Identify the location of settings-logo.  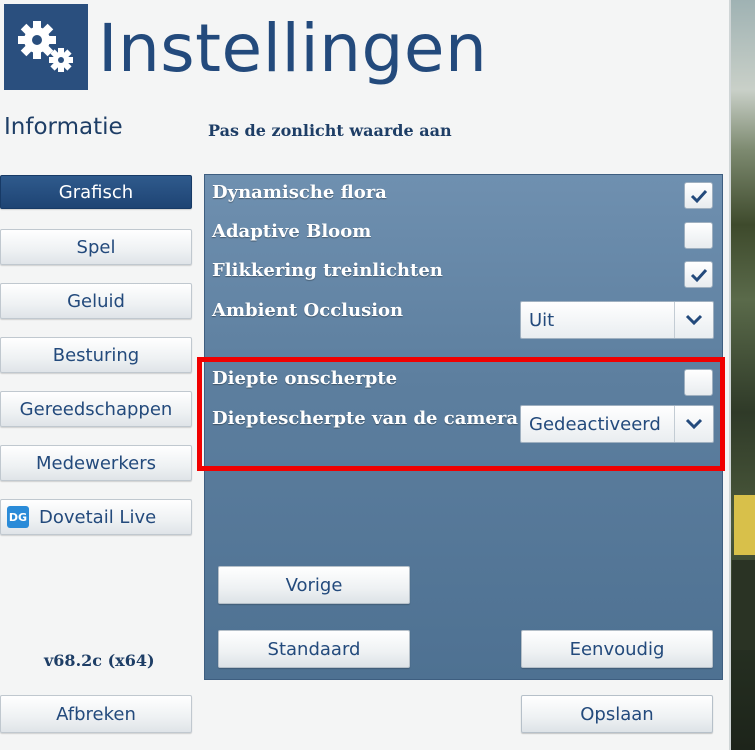
(46, 47).